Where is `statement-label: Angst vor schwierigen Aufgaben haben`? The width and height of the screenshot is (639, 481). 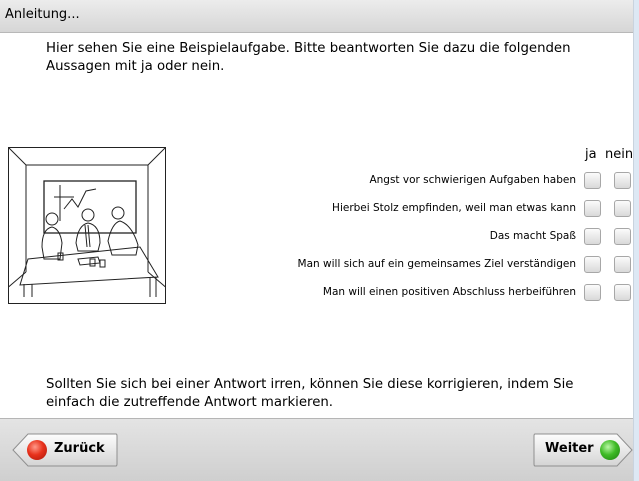 statement-label: Angst vor schwierigen Aufgaben haben is located at coordinates (472, 180).